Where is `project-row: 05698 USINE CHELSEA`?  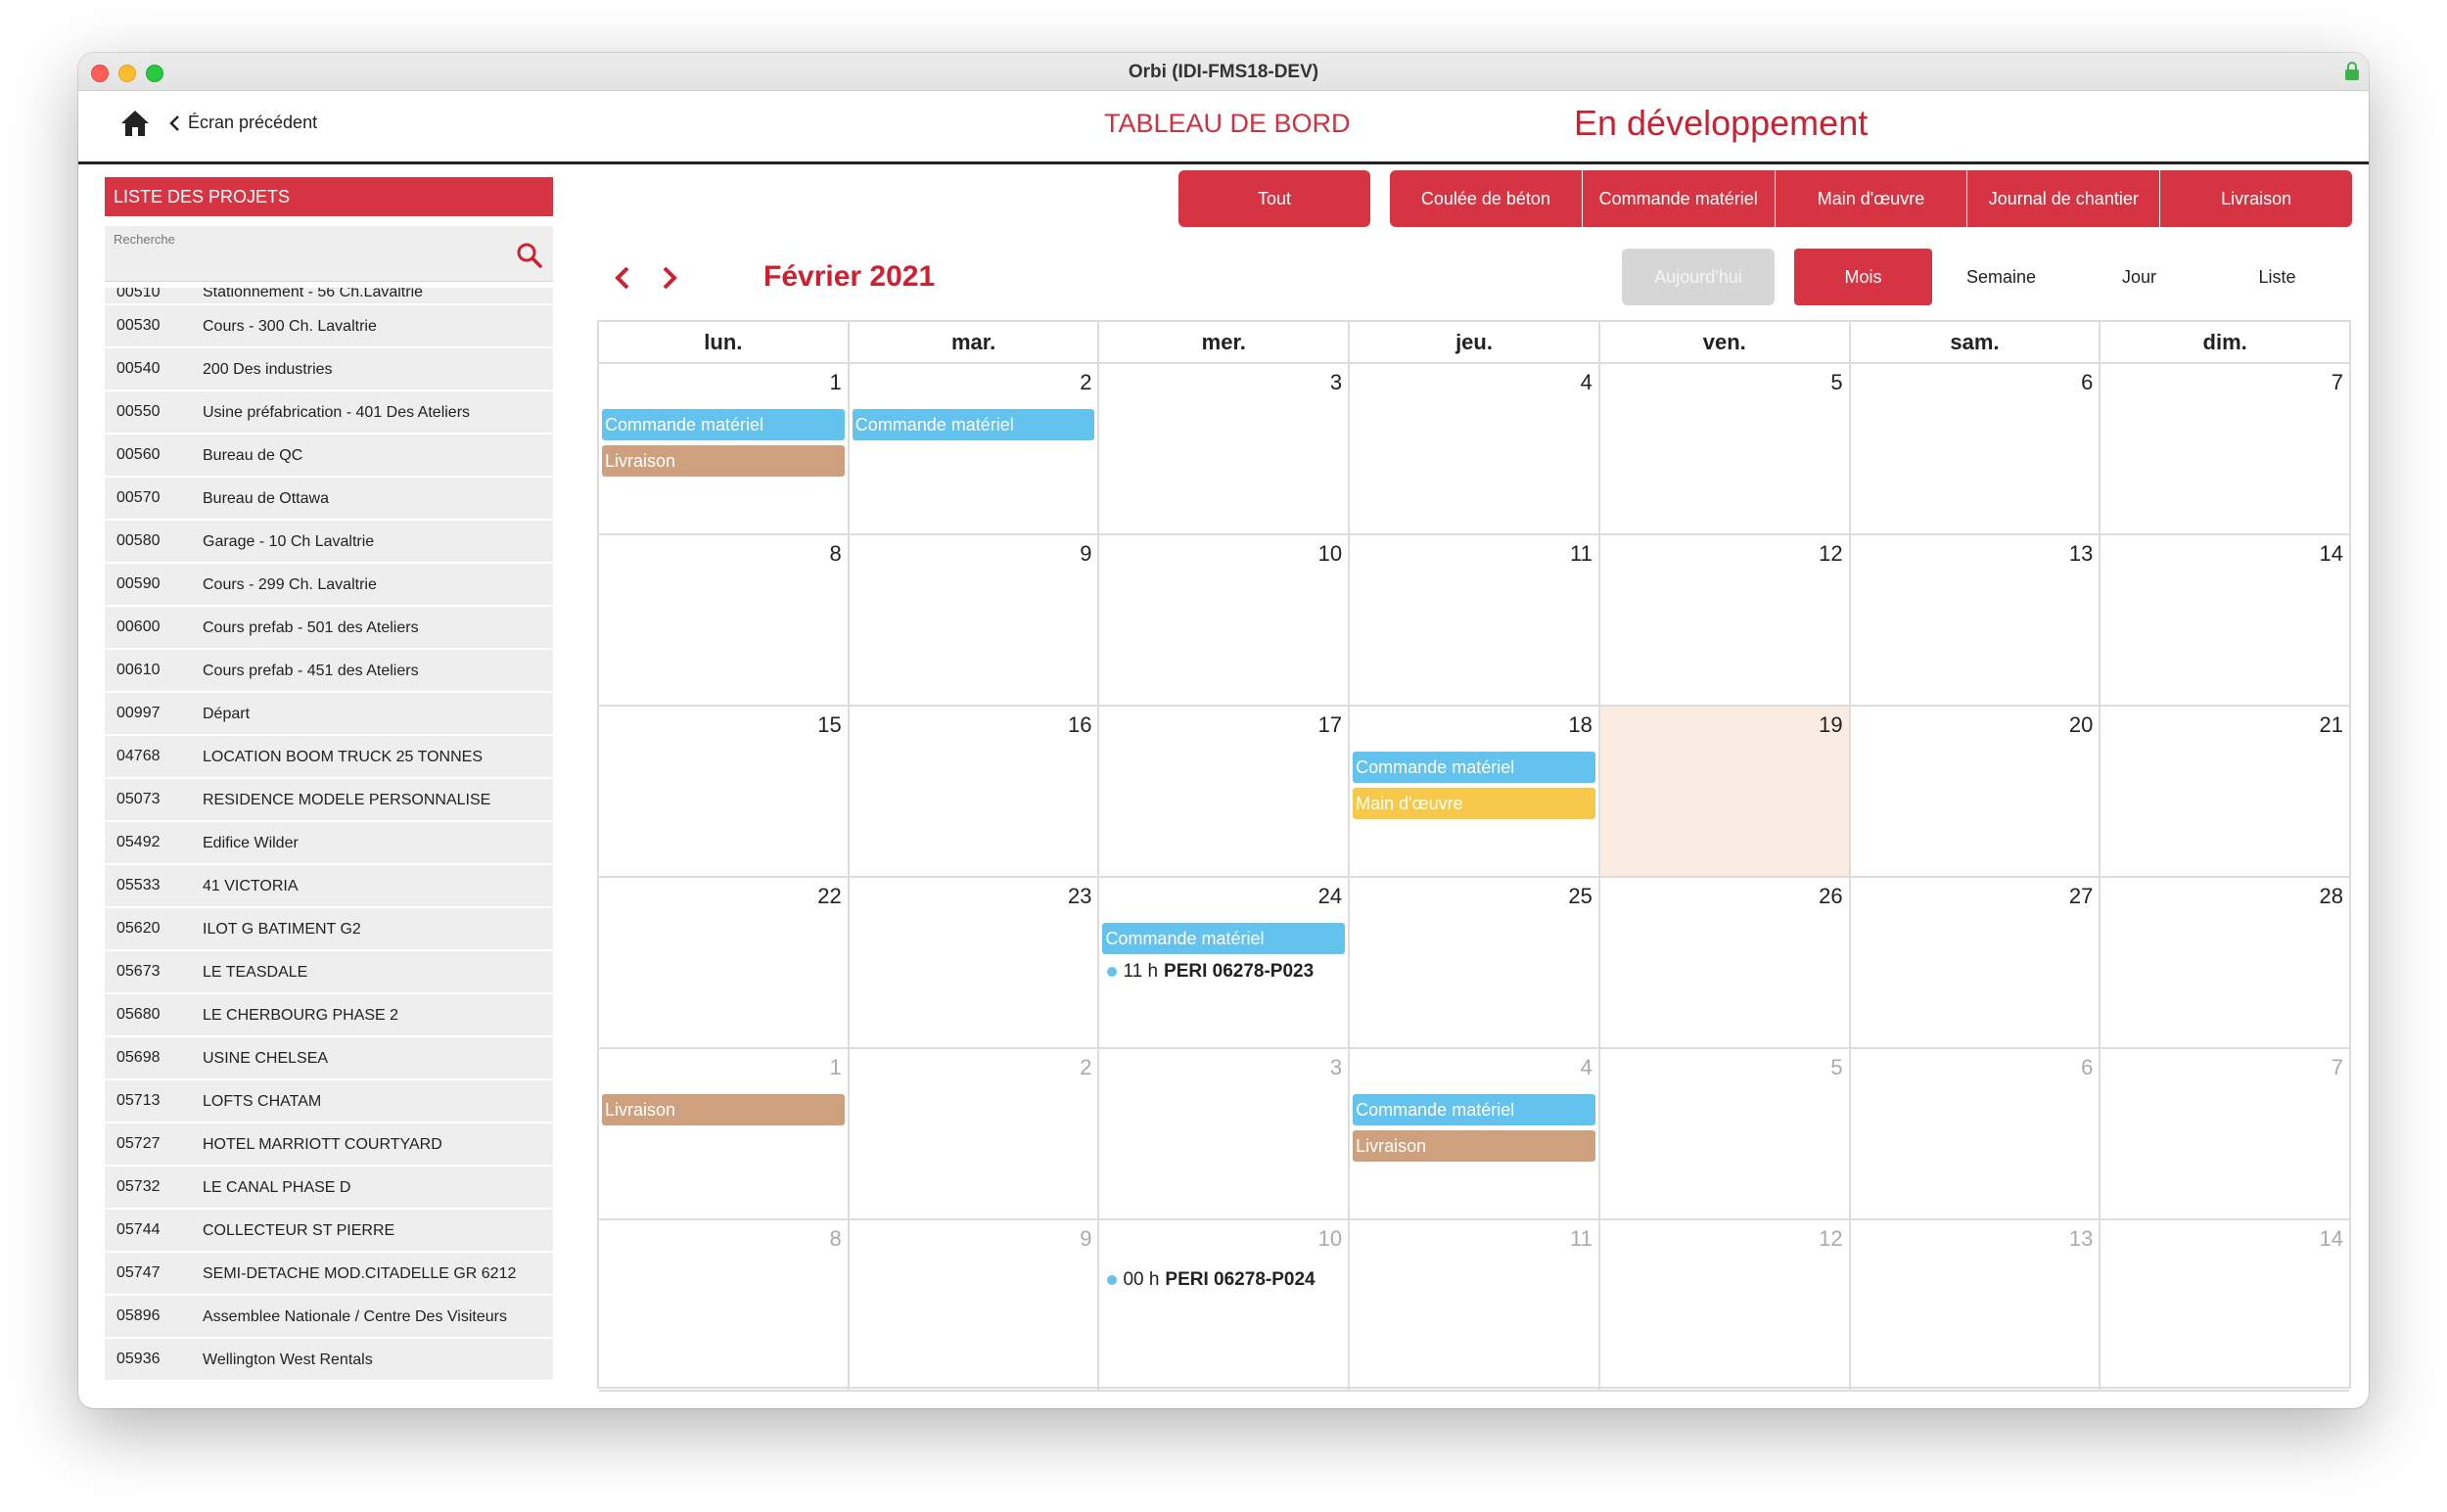 project-row: 05698 USINE CHELSEA is located at coordinates (329, 1057).